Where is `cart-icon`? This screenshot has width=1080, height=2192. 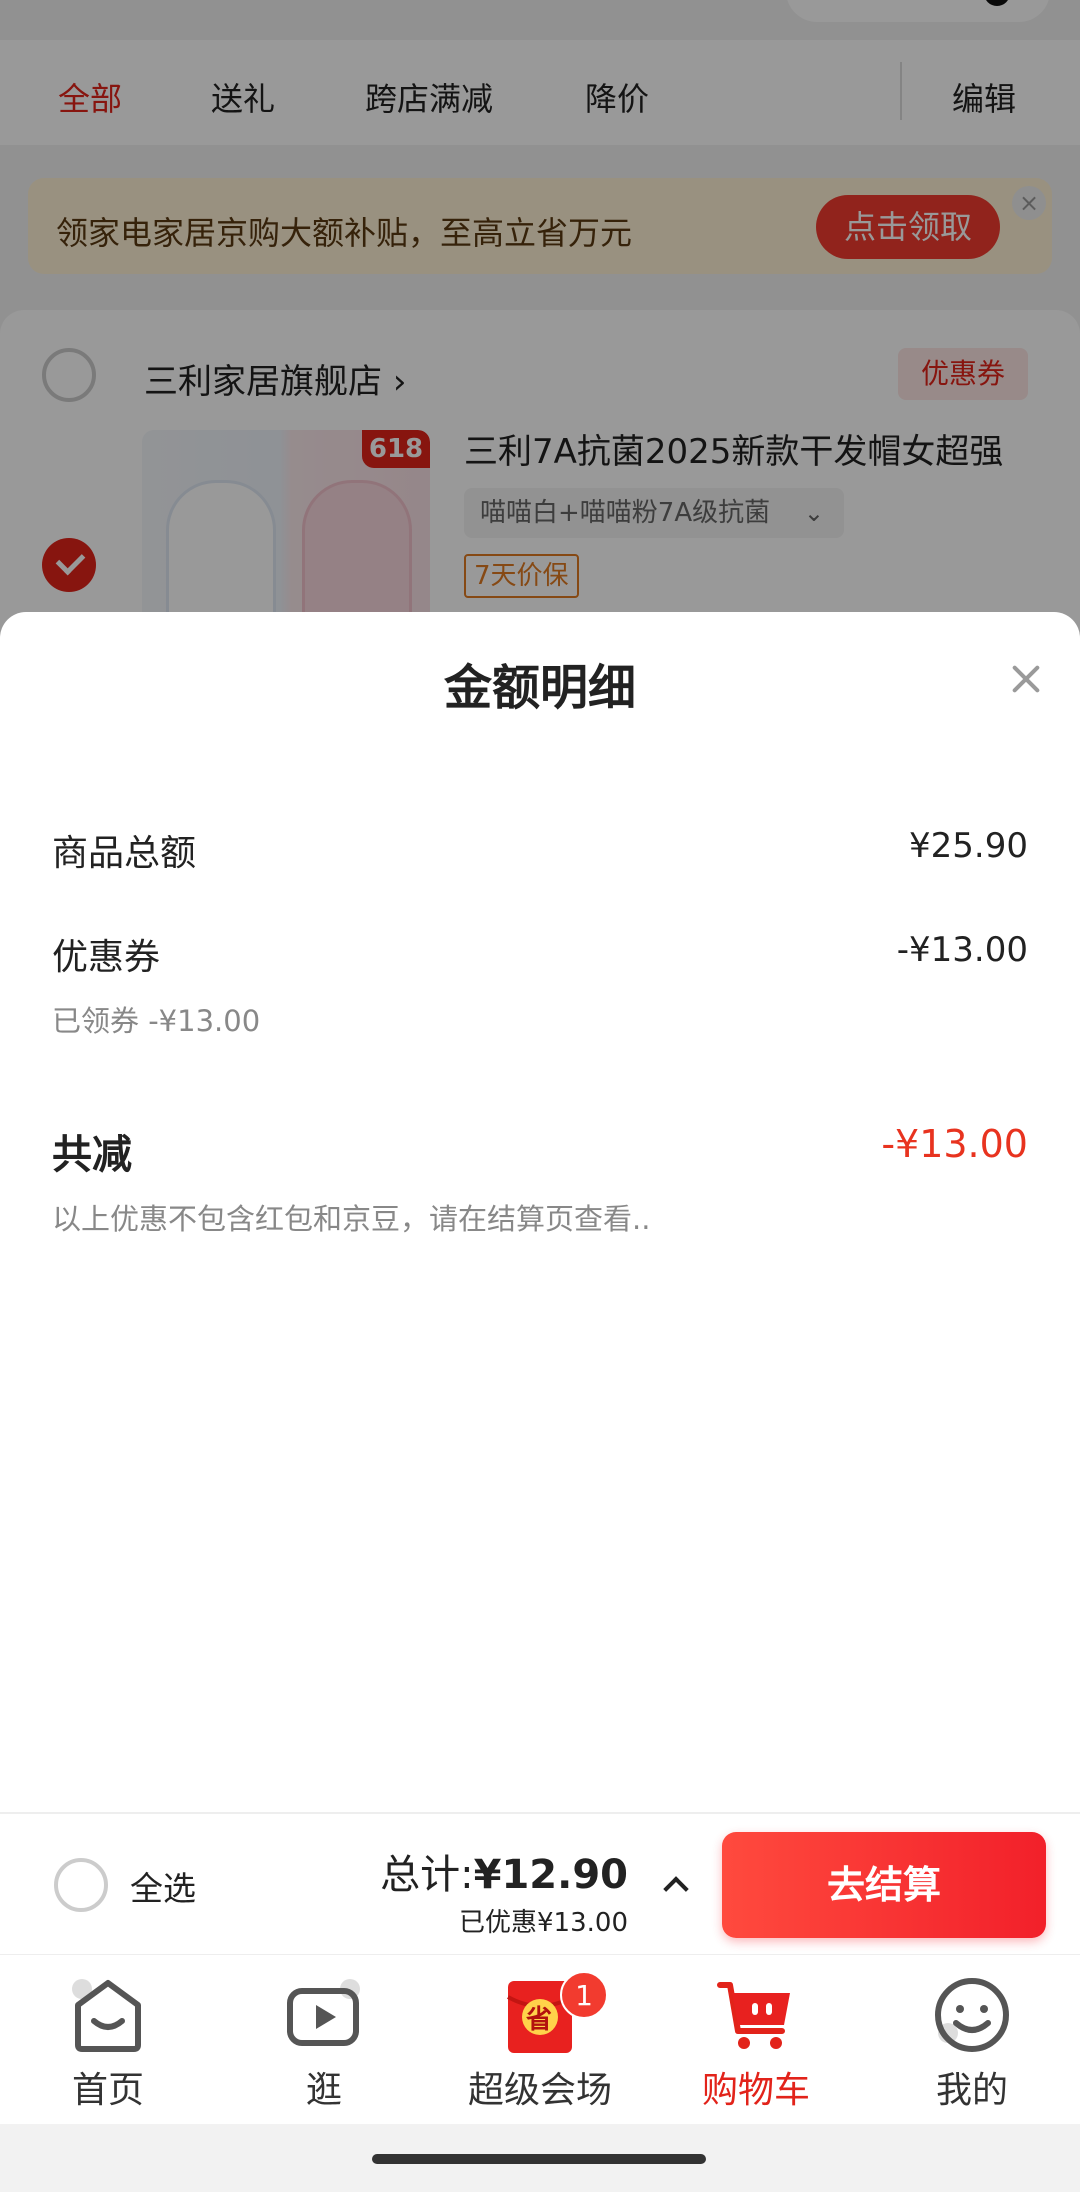
cart-icon is located at coordinates (753, 2015).